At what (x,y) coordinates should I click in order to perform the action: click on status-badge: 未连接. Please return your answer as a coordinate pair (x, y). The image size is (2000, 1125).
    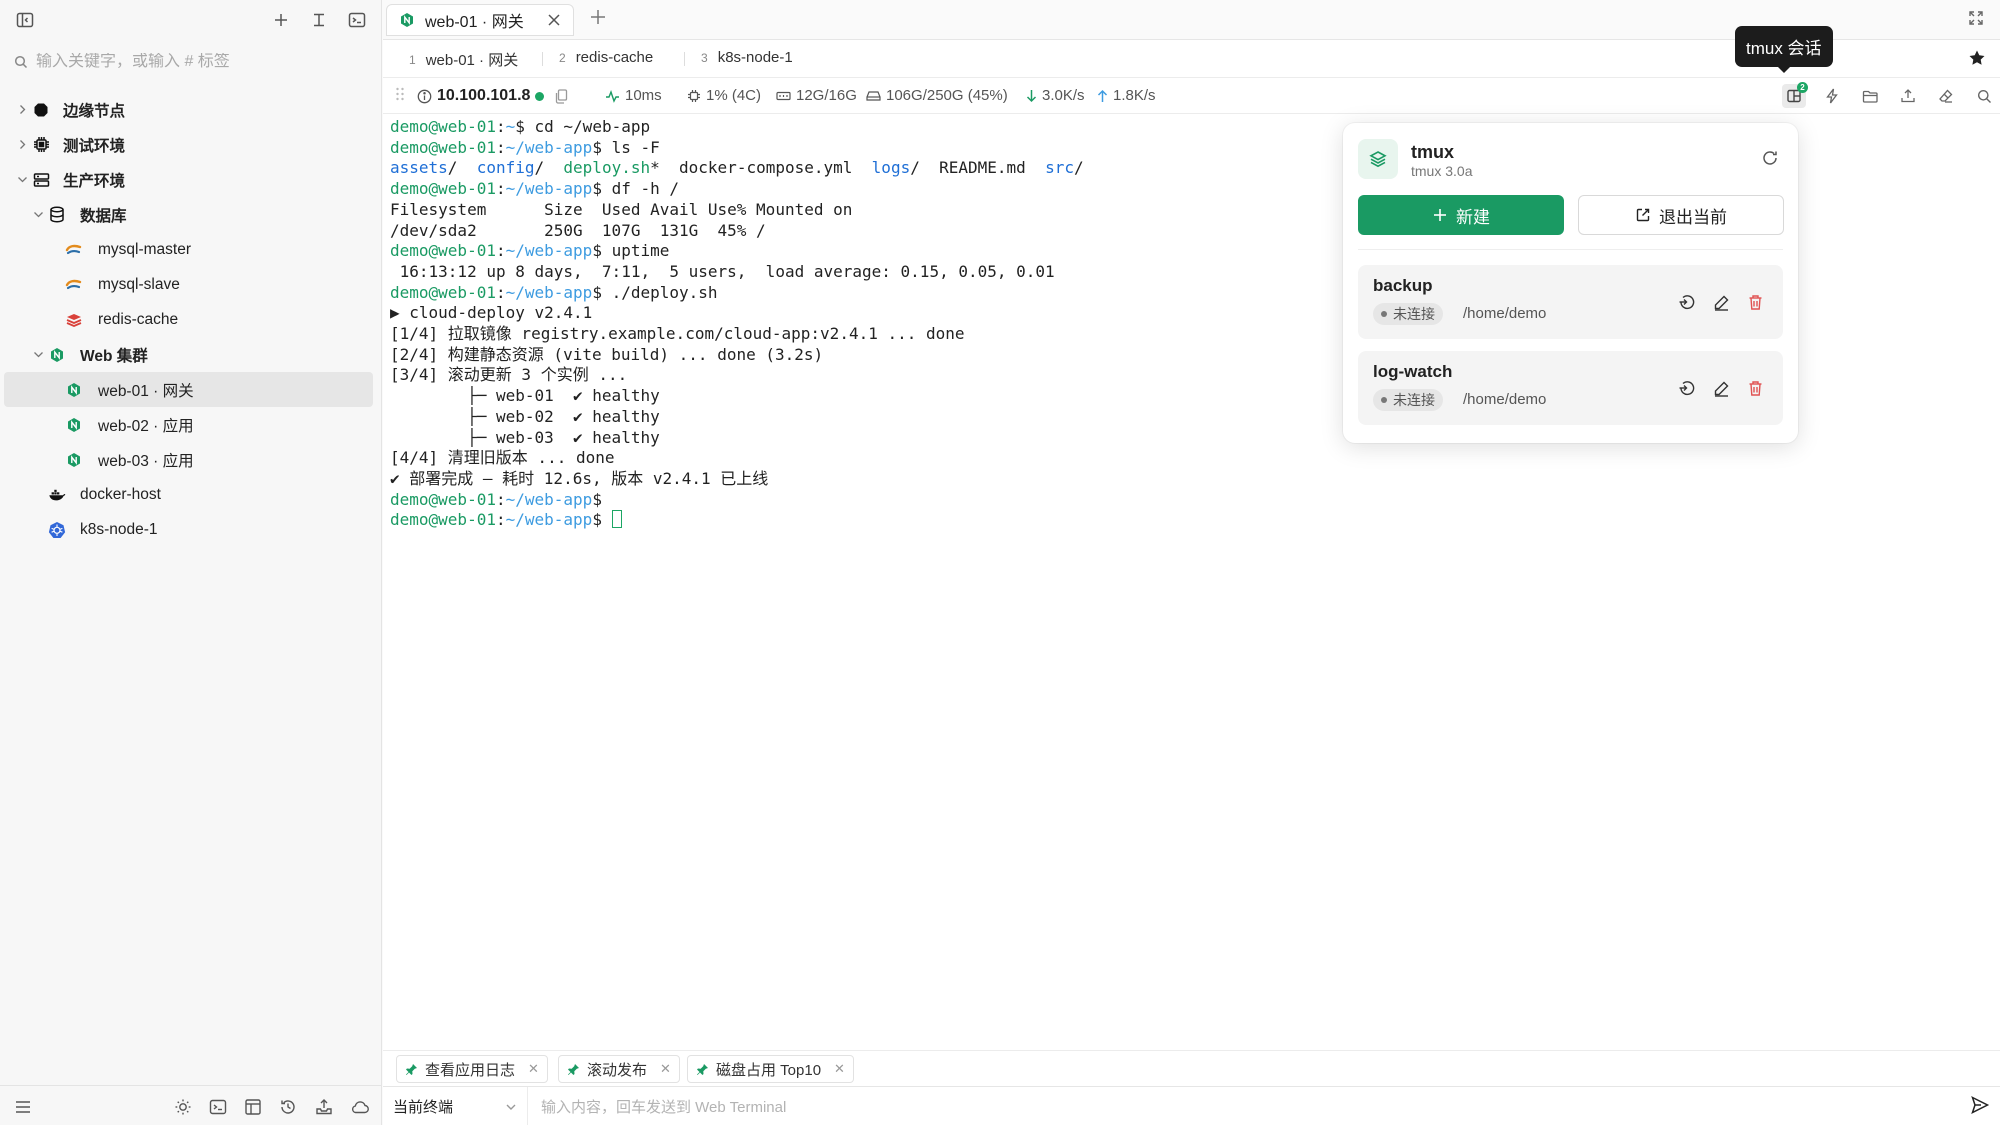
    Looking at the image, I should click on (1408, 400).